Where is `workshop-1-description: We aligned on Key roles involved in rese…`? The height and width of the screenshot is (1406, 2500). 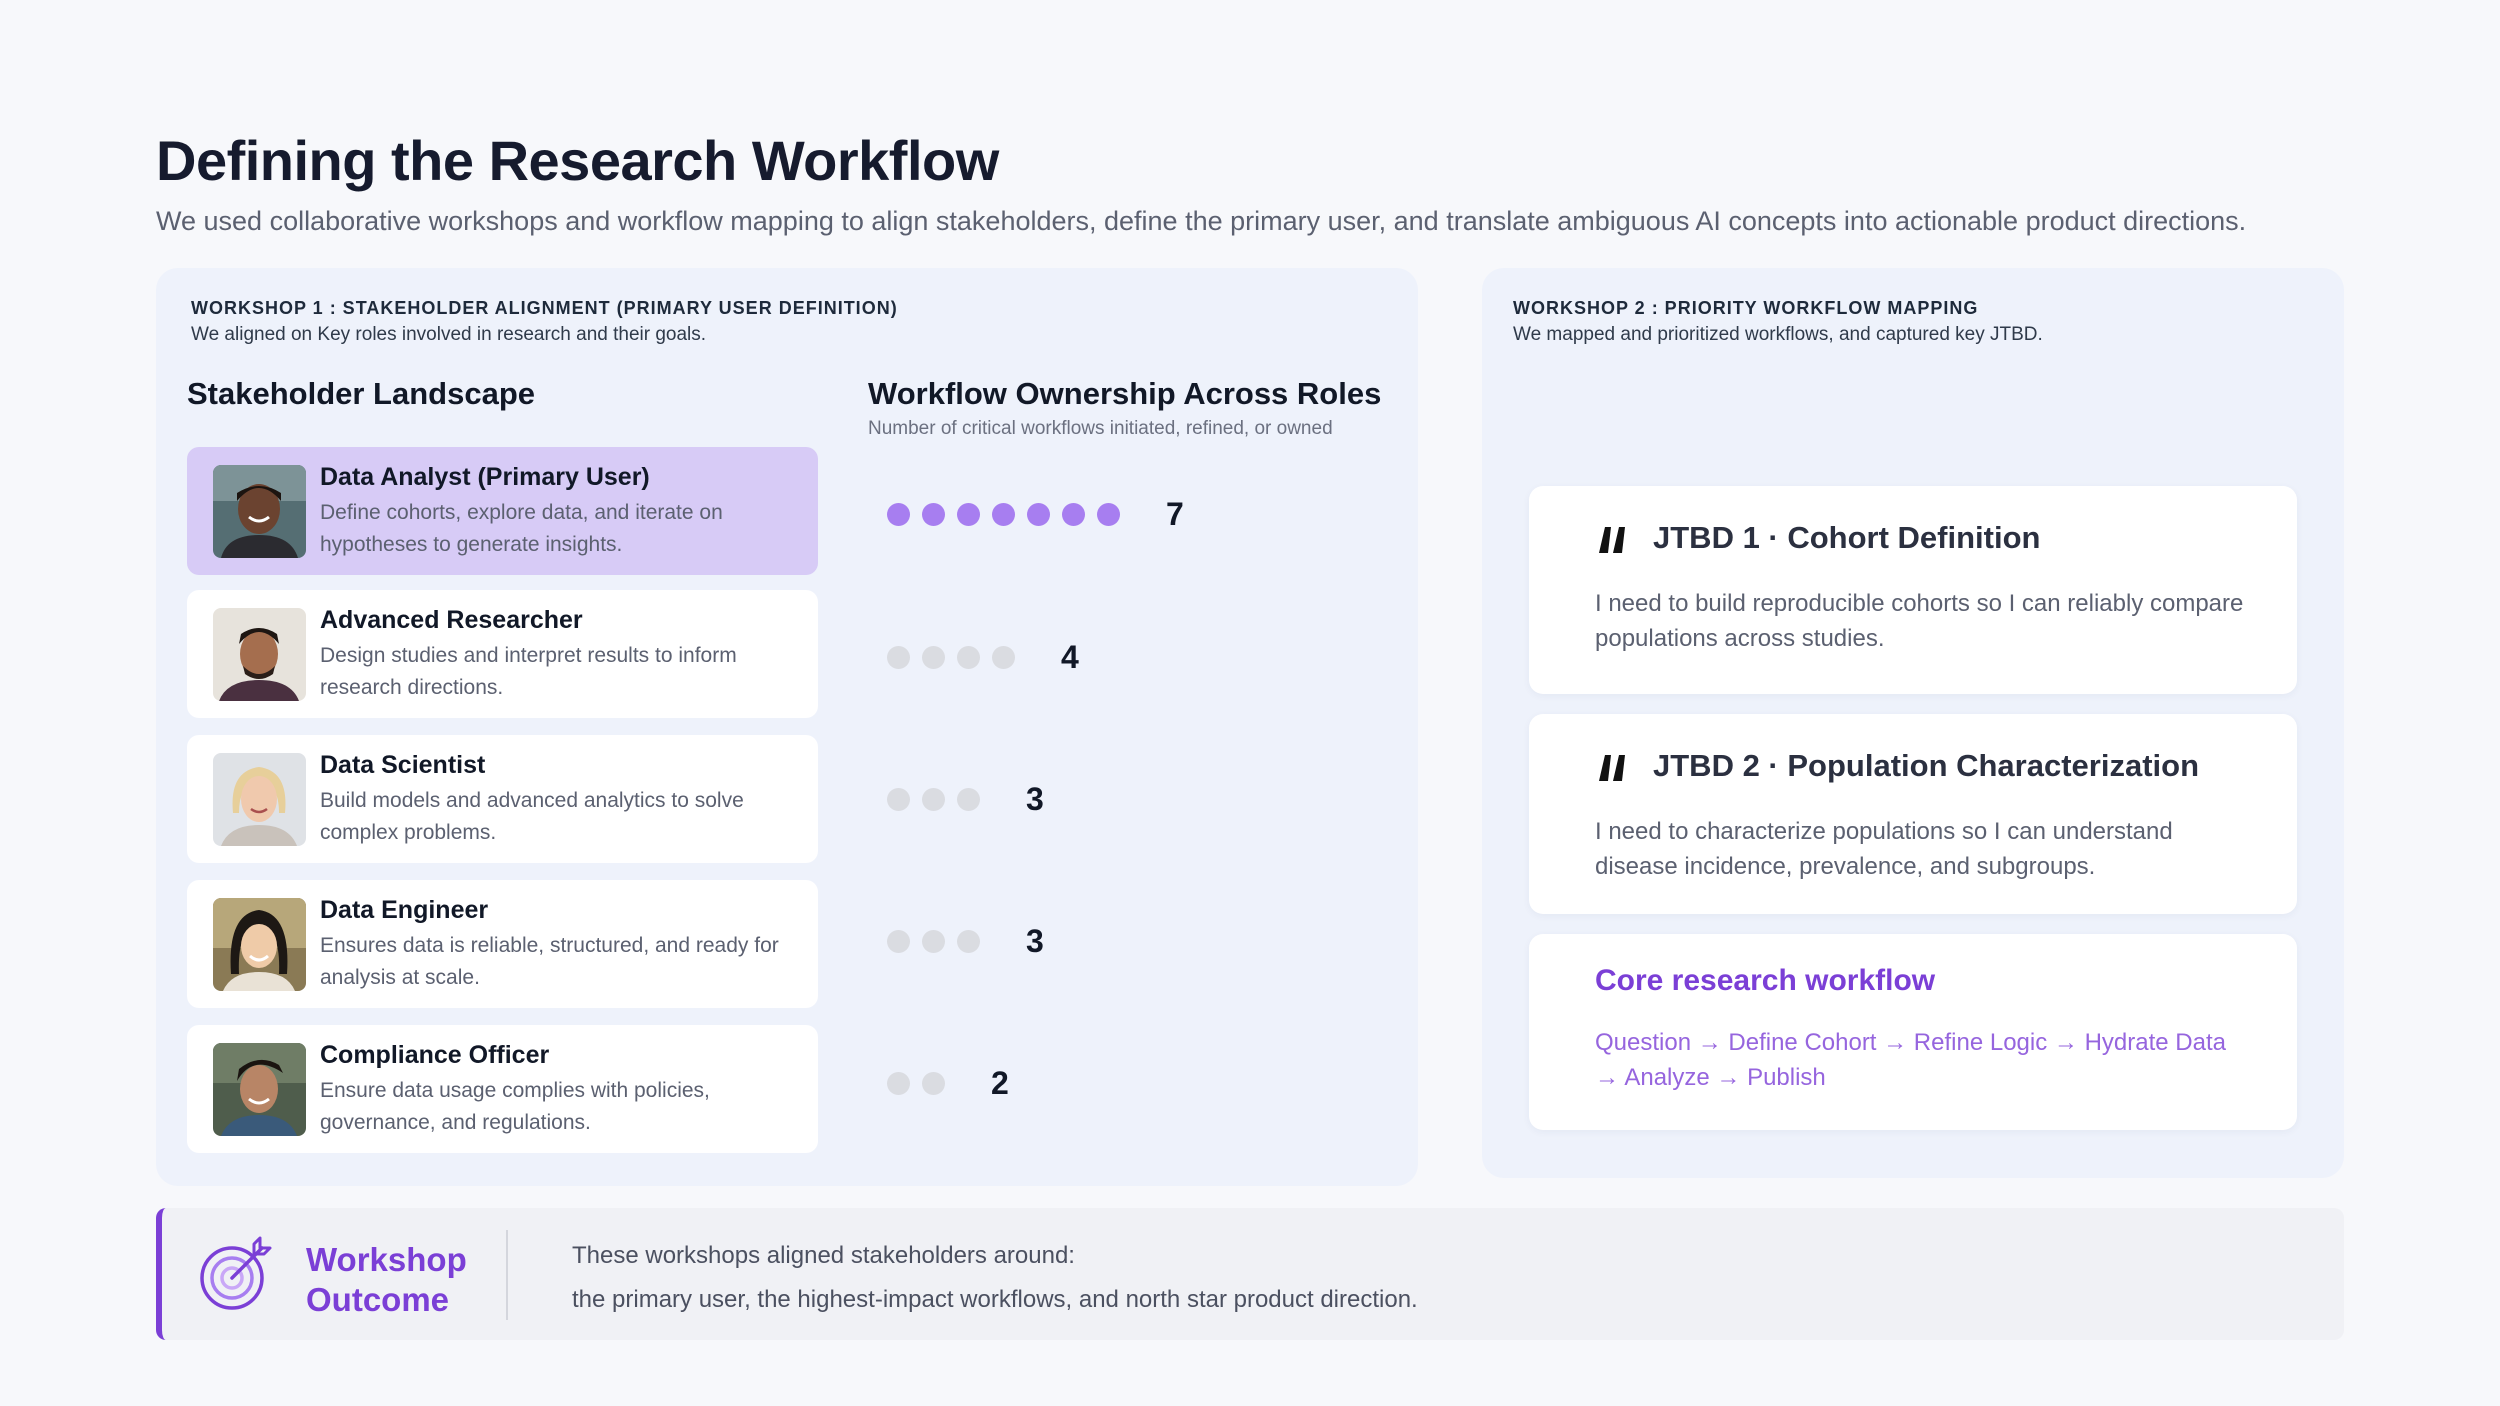 workshop-1-description: We aligned on Key roles involved in rese… is located at coordinates (449, 334).